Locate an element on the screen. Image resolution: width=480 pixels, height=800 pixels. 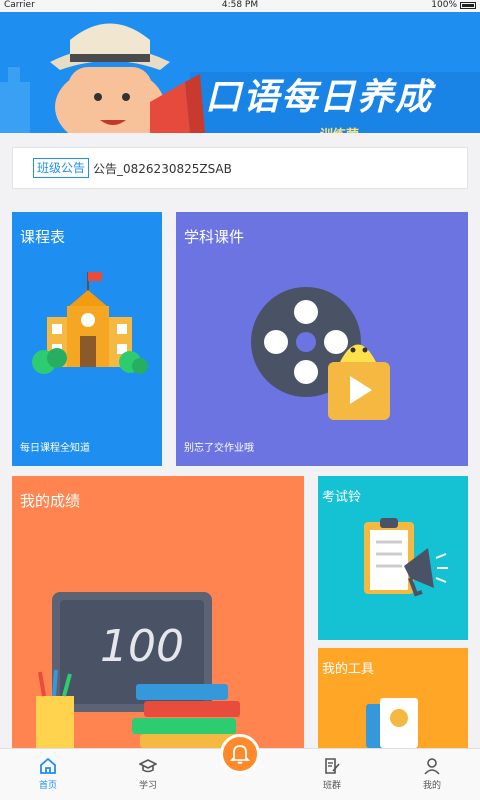
home-icon is located at coordinates (48, 765).